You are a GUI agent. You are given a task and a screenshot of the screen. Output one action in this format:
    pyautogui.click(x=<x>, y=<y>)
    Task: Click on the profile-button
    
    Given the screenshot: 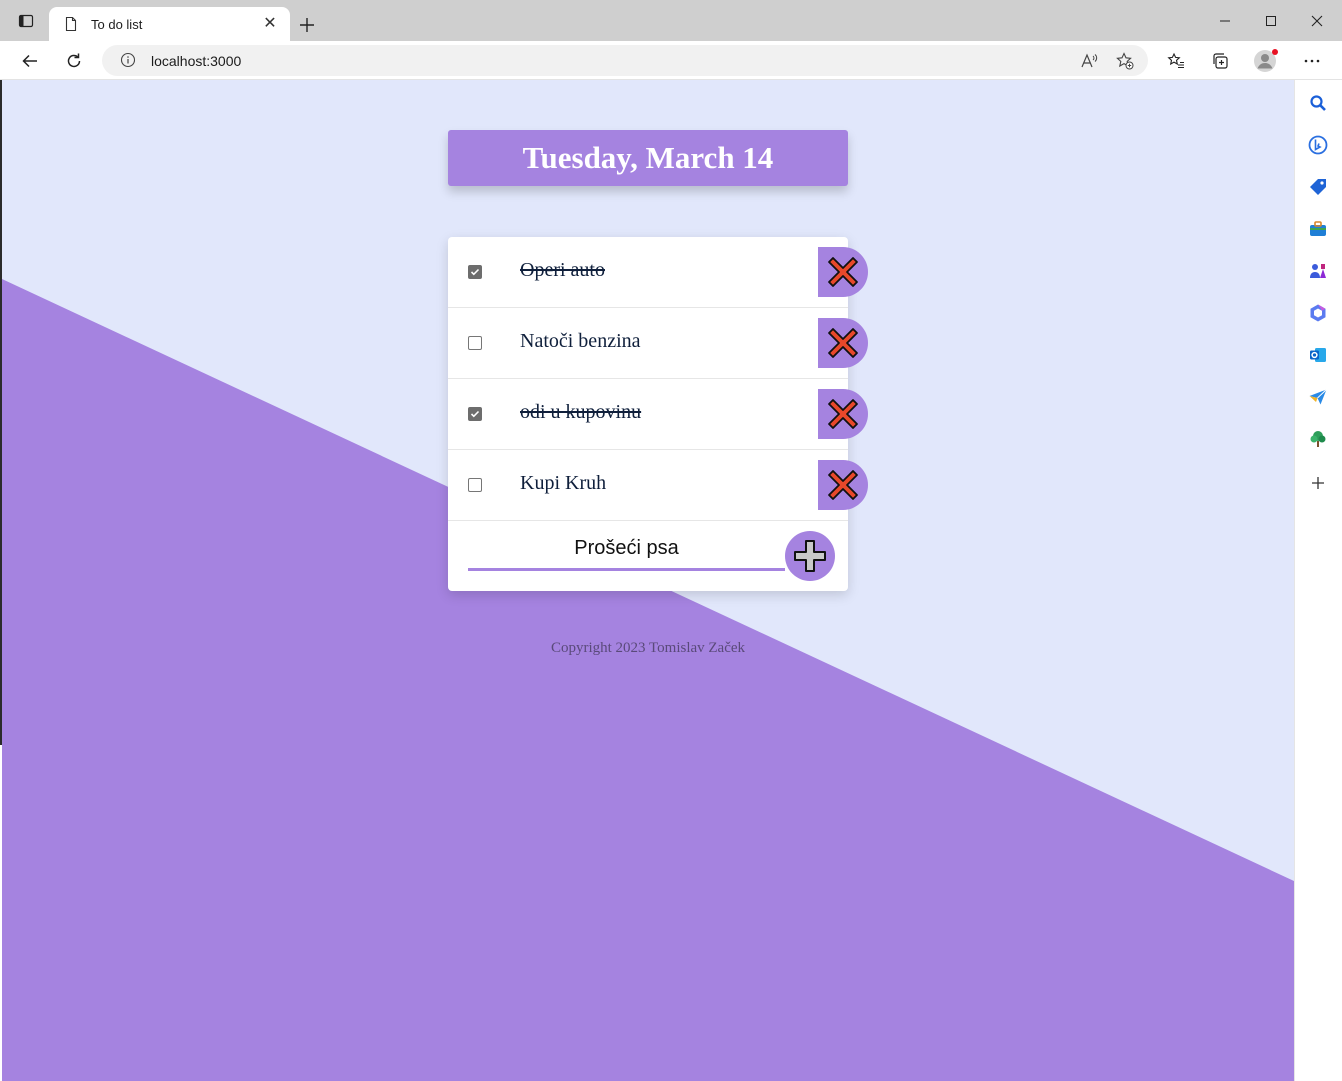 What is the action you would take?
    pyautogui.click(x=1266, y=61)
    